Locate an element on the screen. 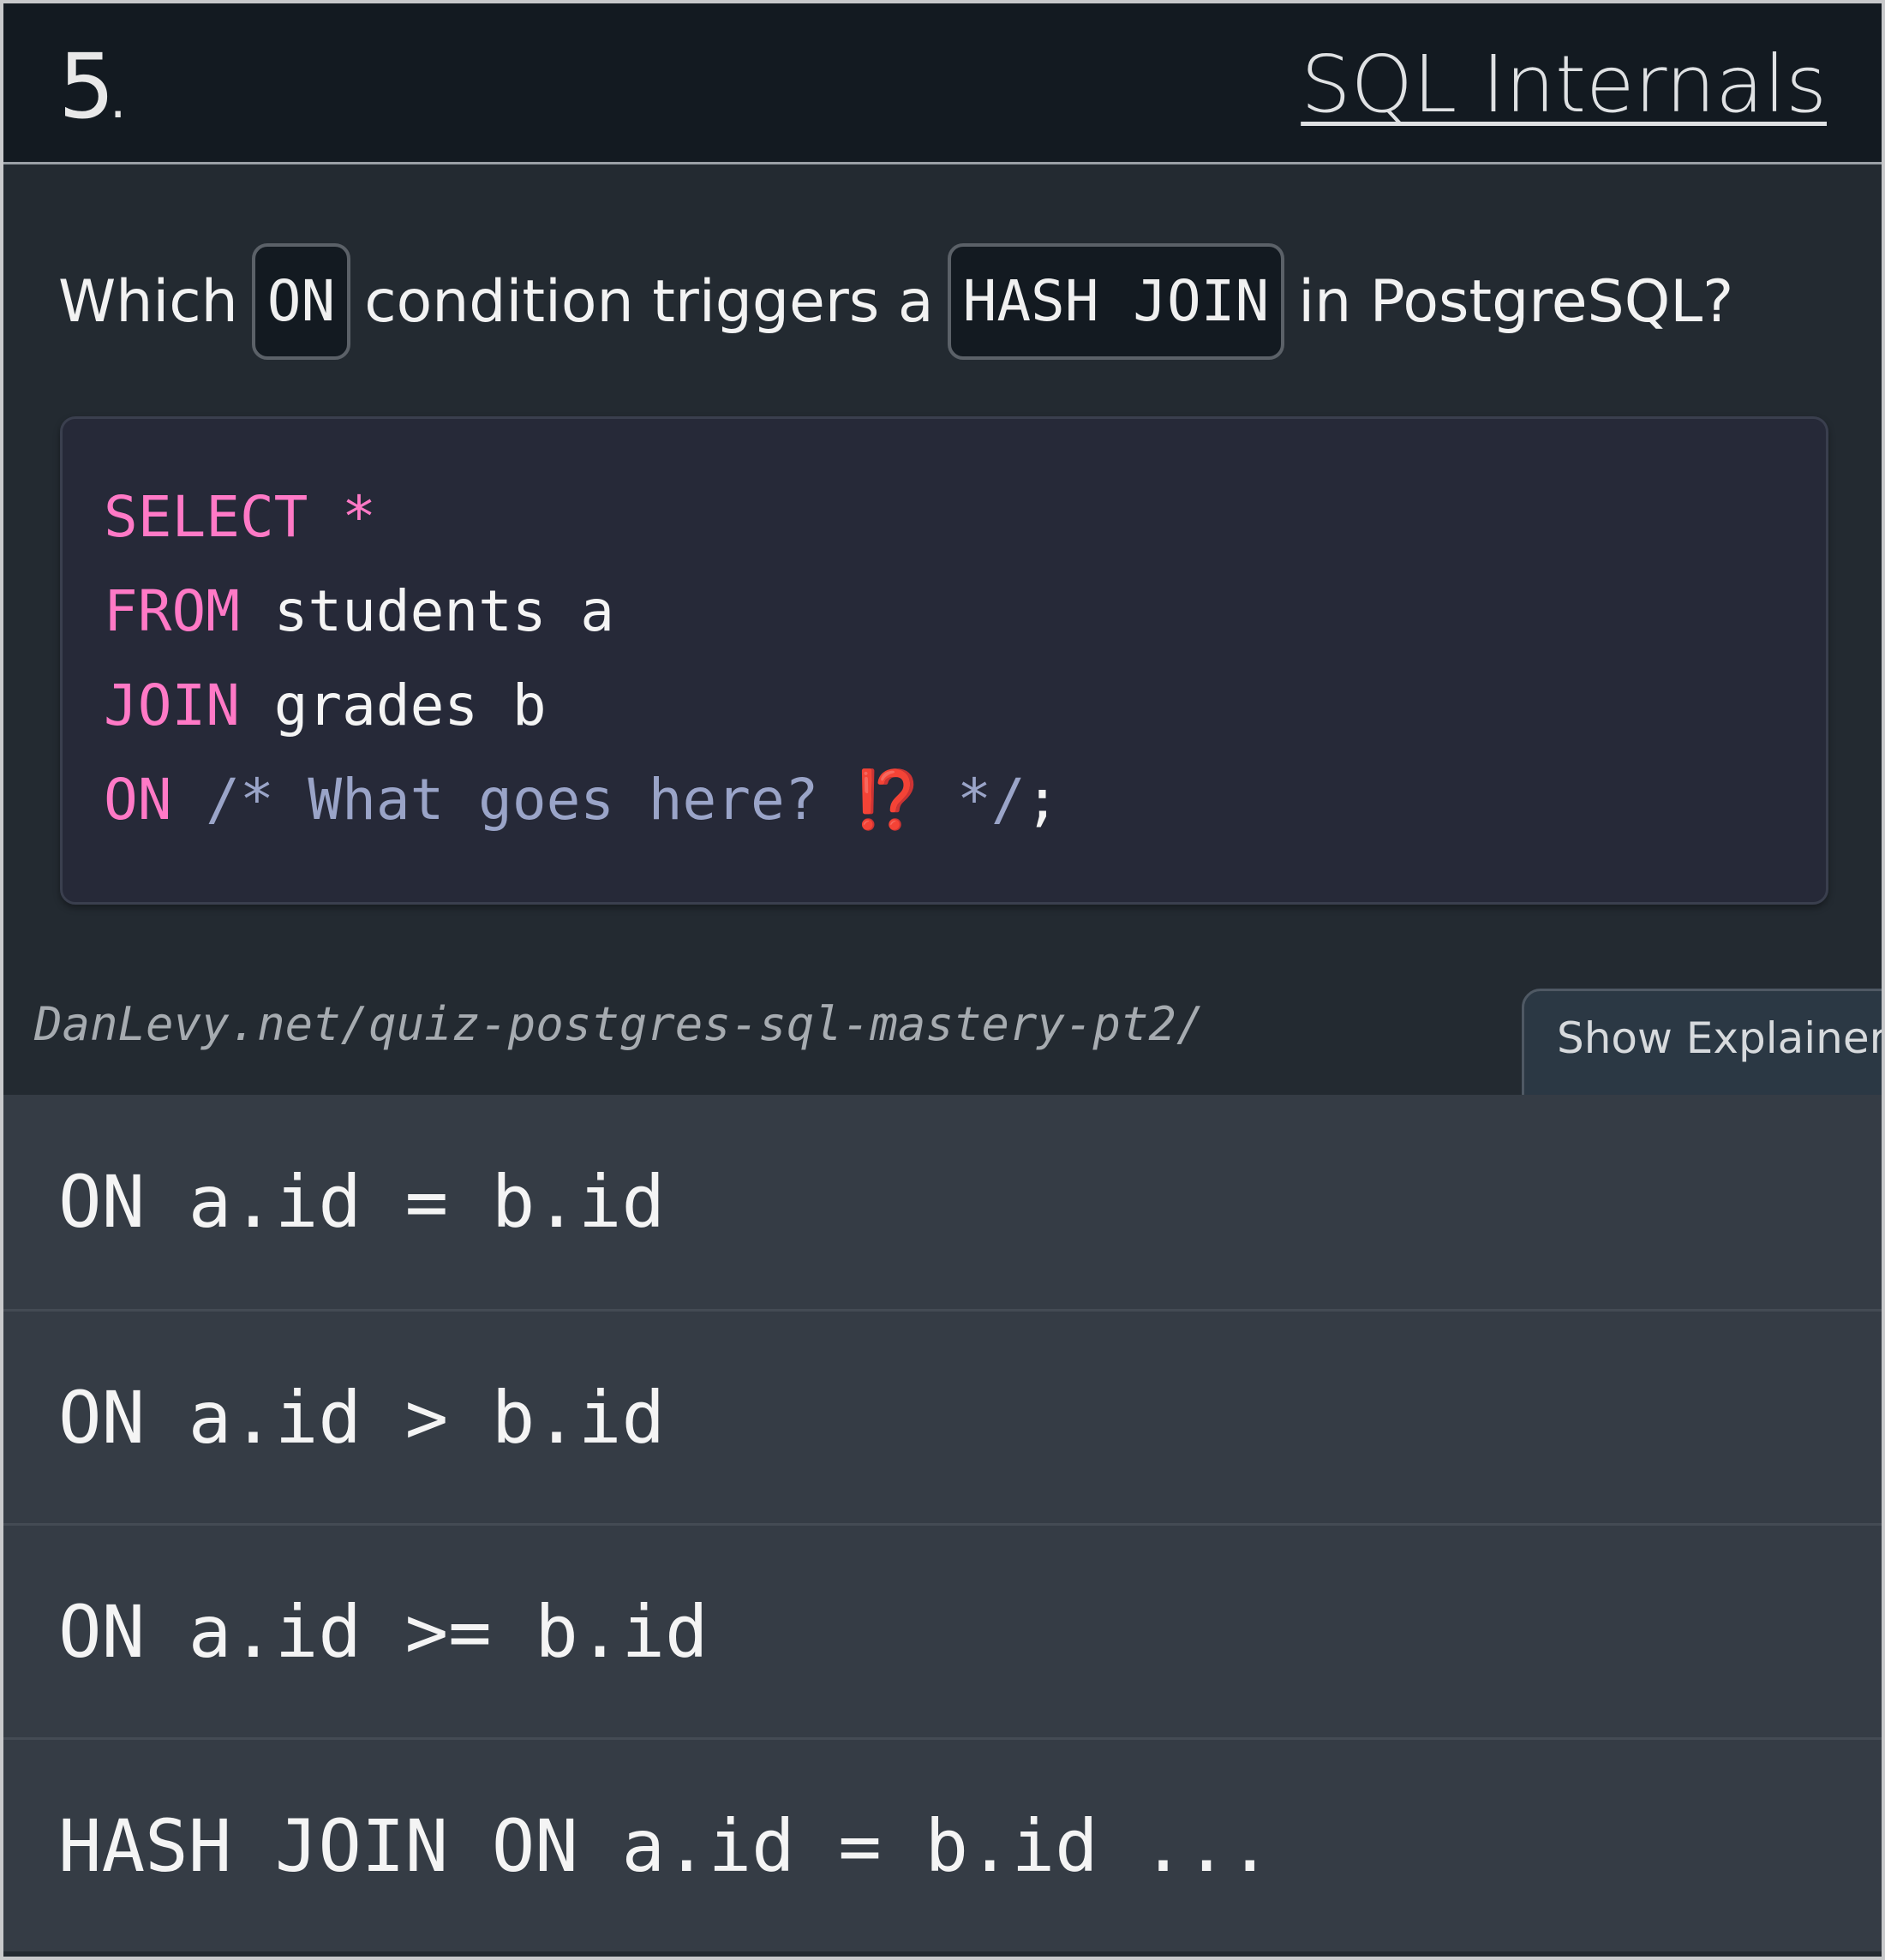 The width and height of the screenshot is (1885, 1960). code-text: ; is located at coordinates (1042, 800).